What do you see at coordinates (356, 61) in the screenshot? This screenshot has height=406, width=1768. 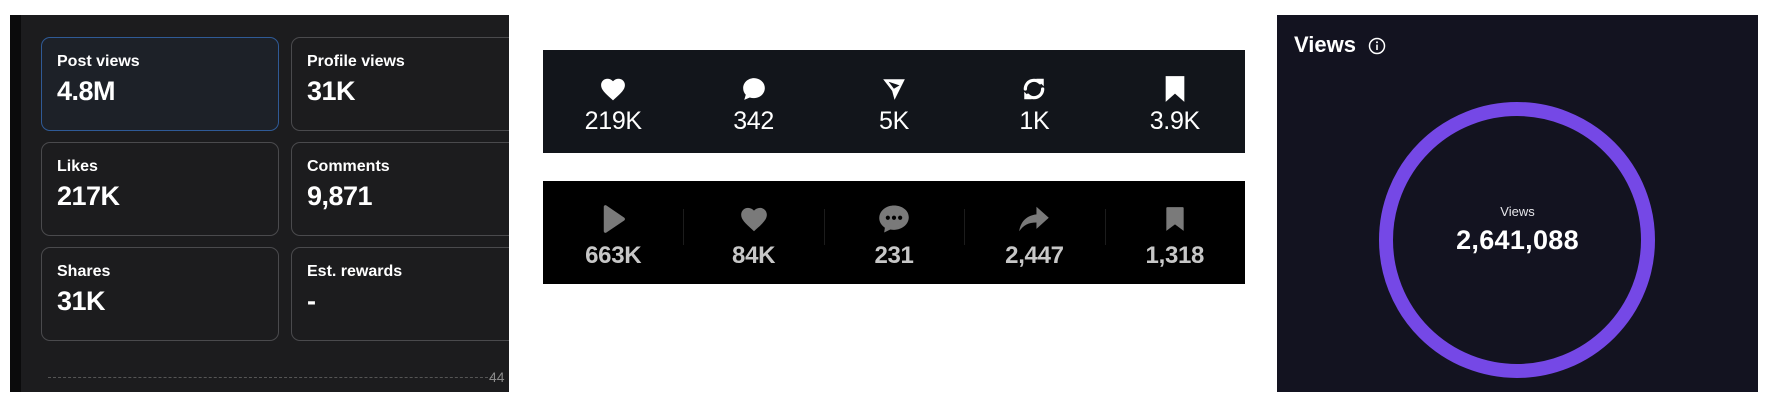 I see `card-label: Profile views` at bounding box center [356, 61].